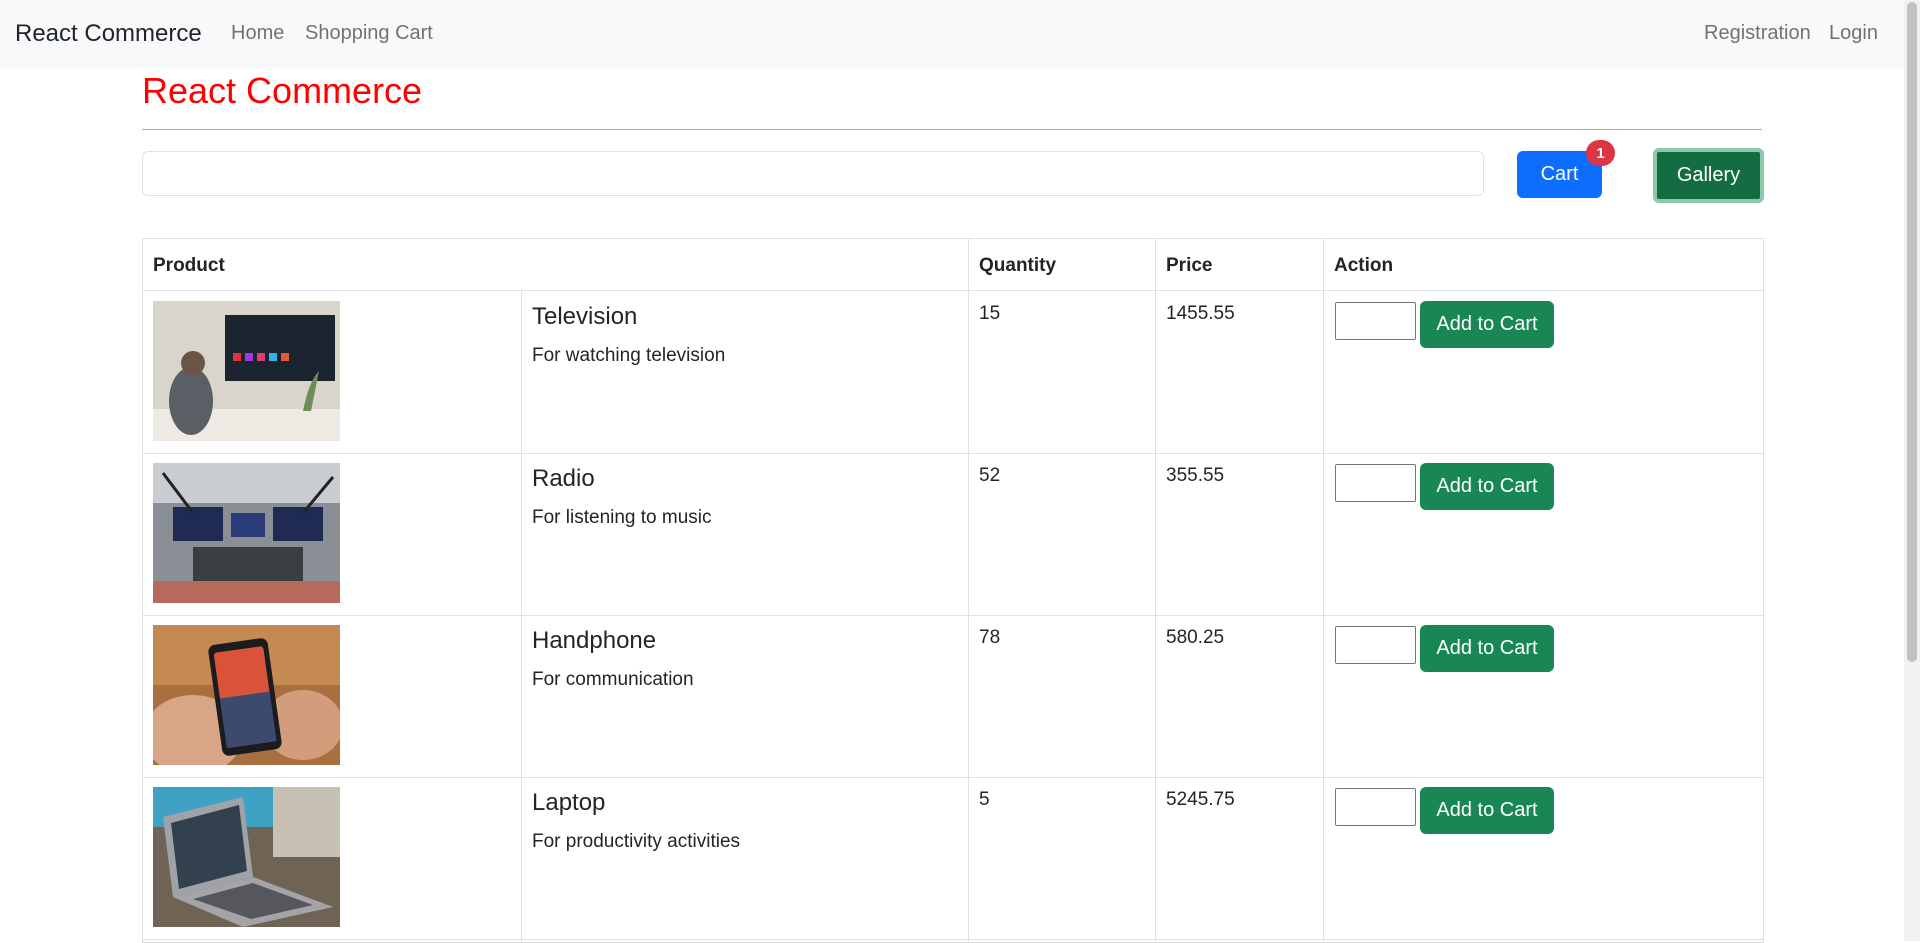  Describe the element at coordinates (108, 34) in the screenshot. I see `navbar-brand: React Commerce` at that location.